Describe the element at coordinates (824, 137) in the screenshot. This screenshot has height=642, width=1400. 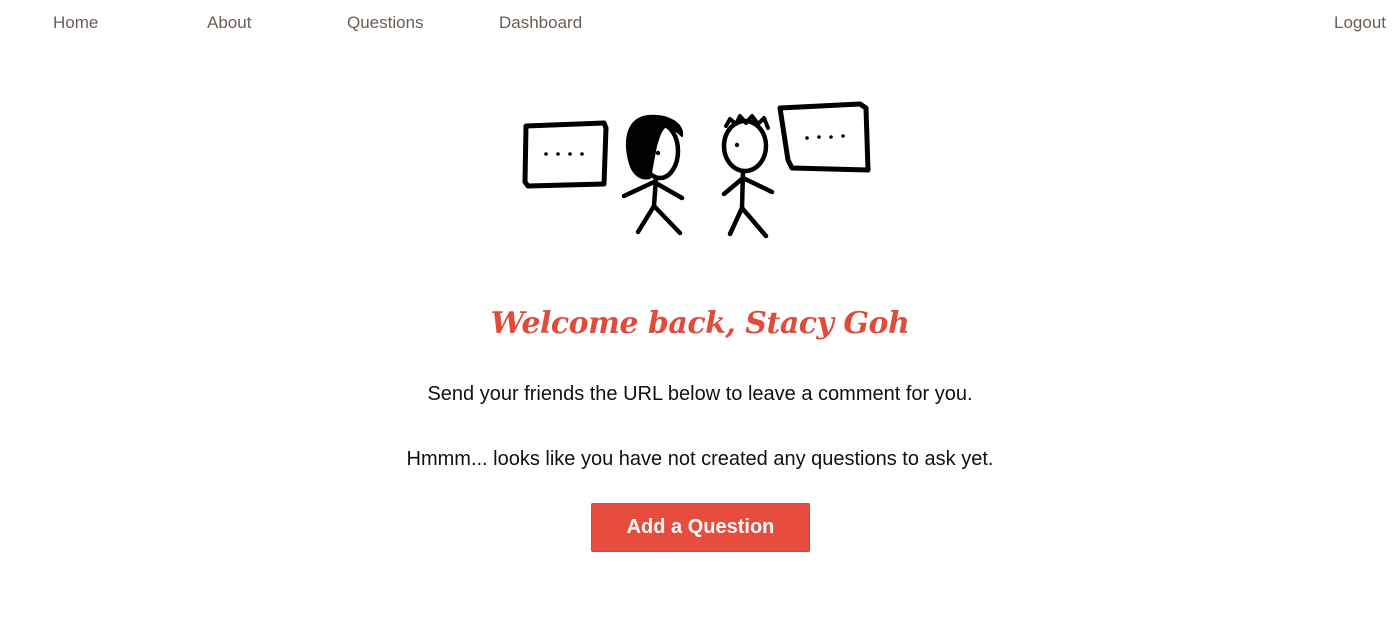
I see `right-speech-bubble-icon` at that location.